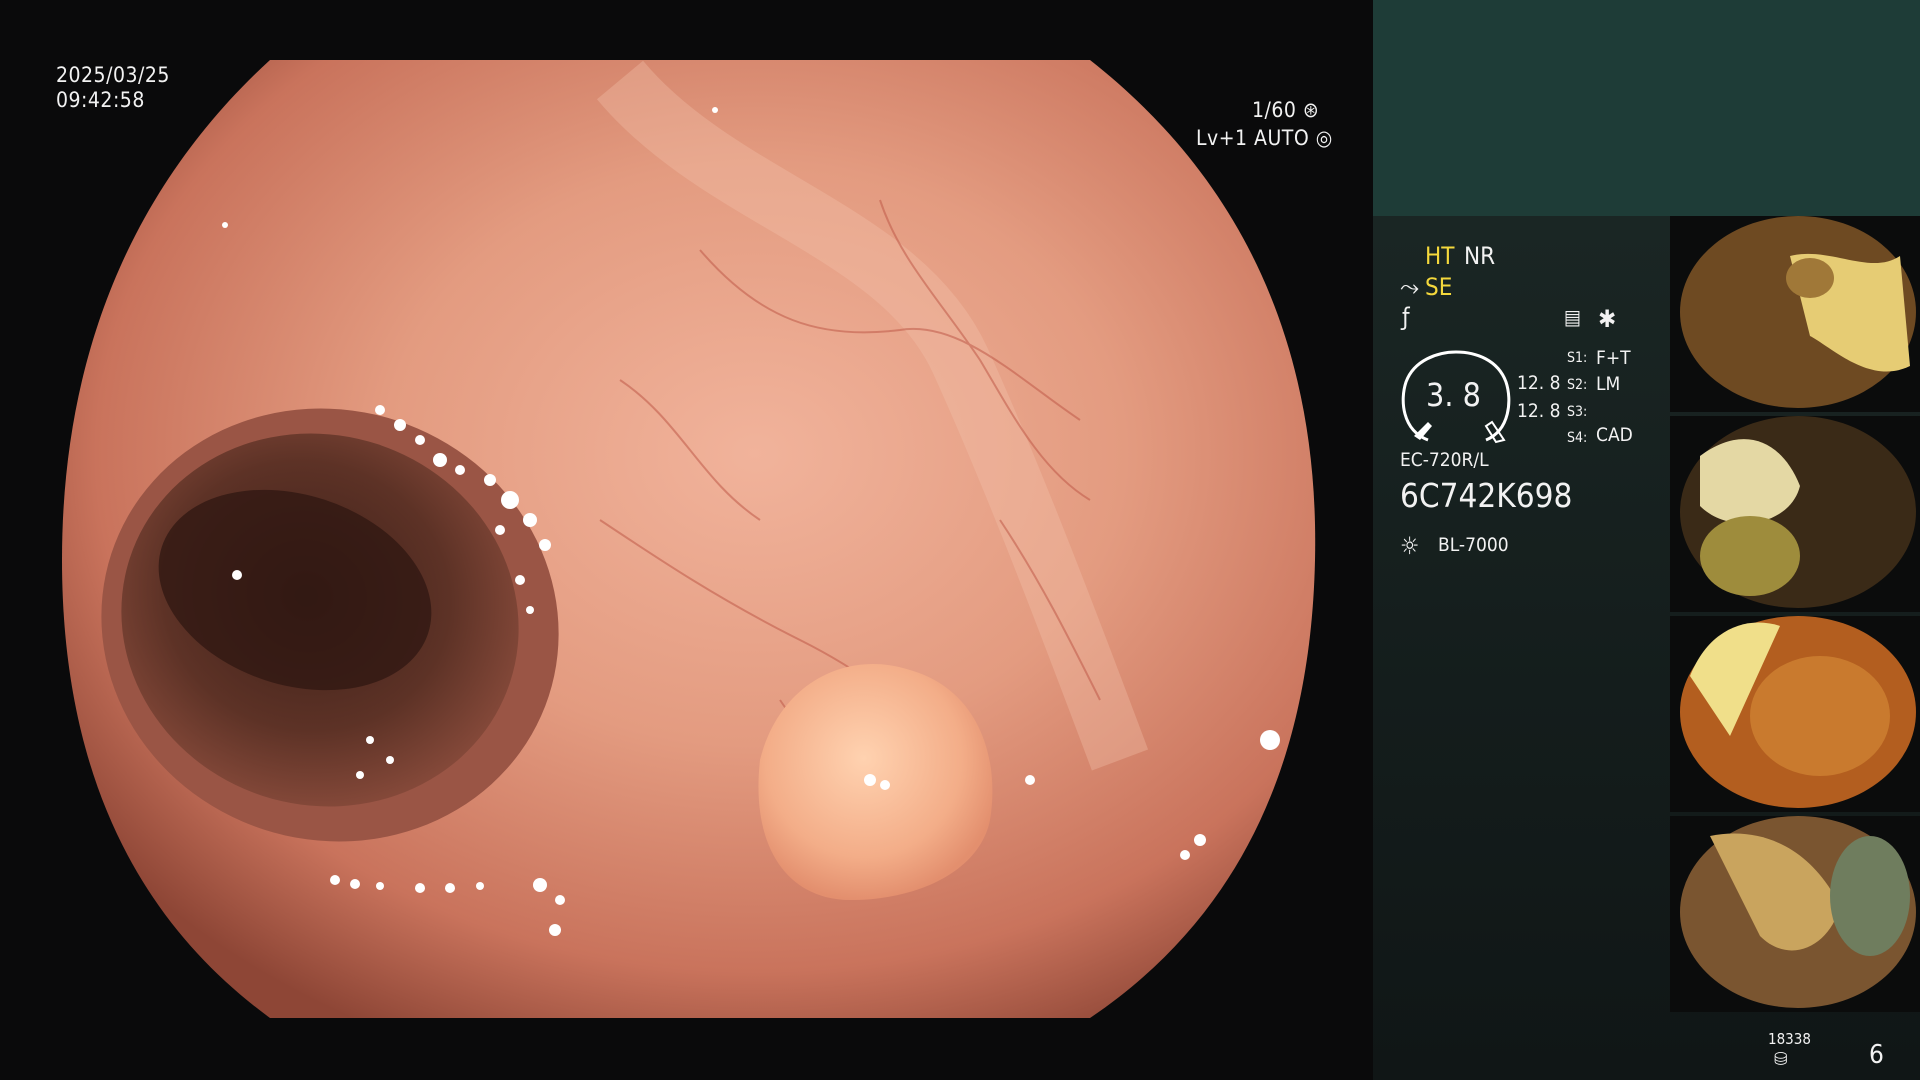  Describe the element at coordinates (1577, 412) in the screenshot. I see `s3-key: S3:` at that location.